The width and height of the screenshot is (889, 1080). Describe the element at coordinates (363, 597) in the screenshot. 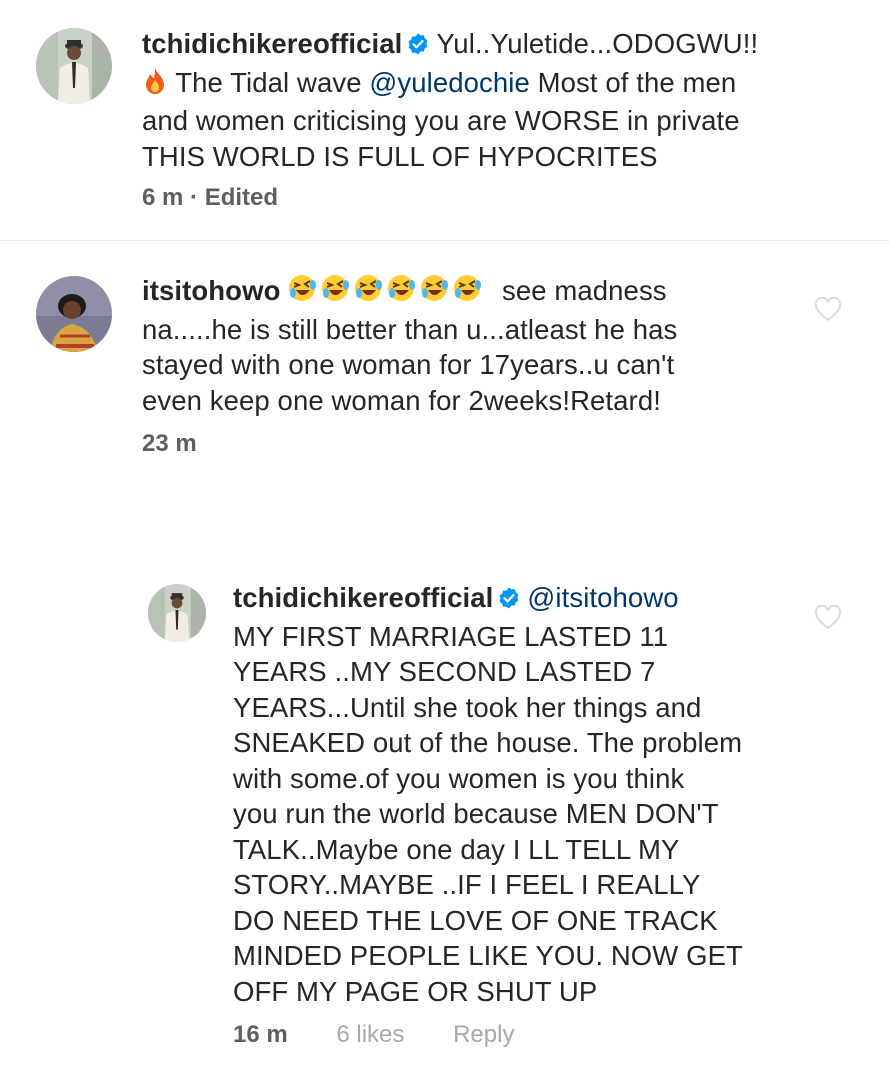

I see `reply-username: tchidichikereofficial` at that location.